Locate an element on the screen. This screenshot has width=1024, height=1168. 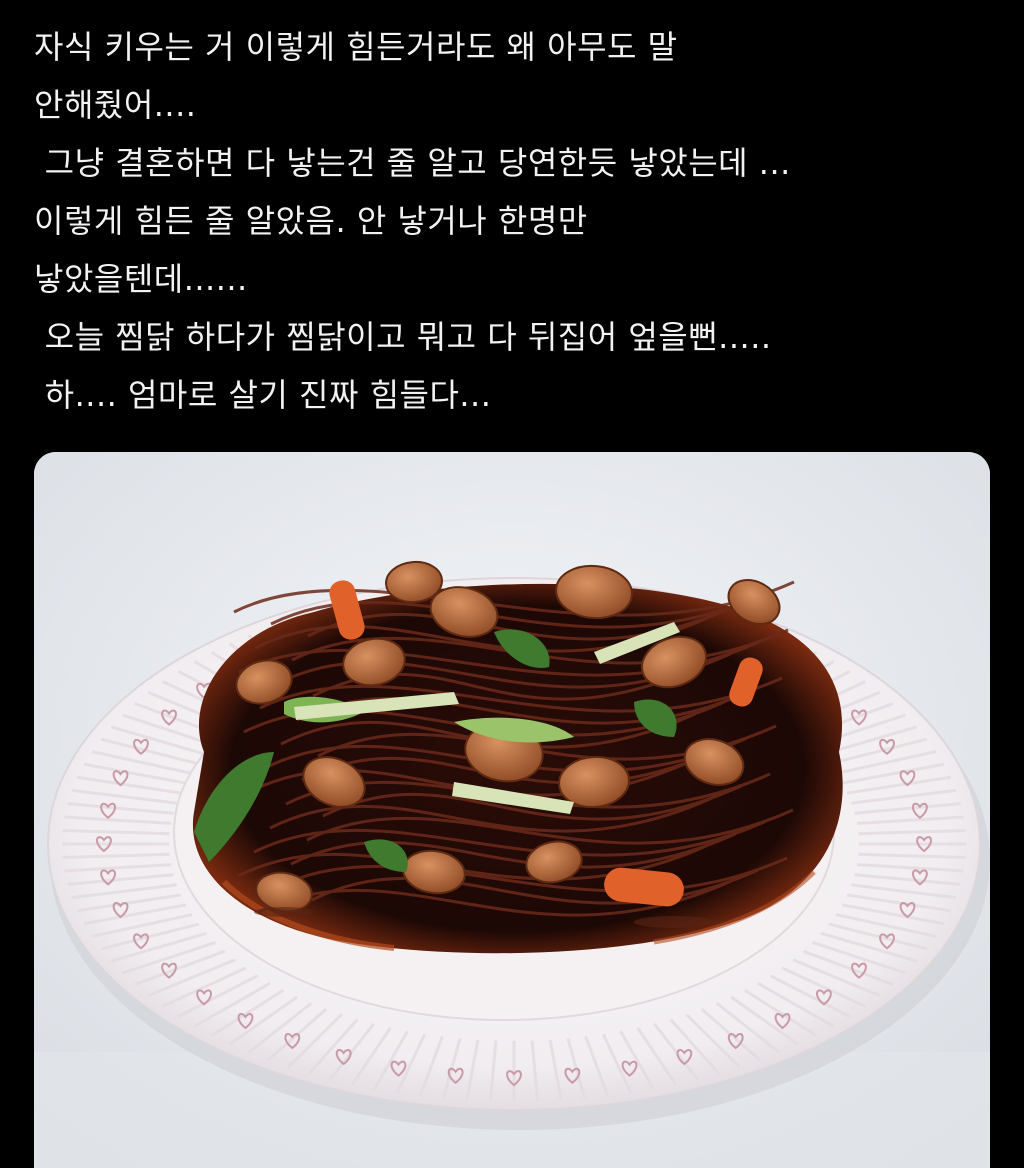
post-text-line: 이렇게 힘든 줄 알았음. 안 낳거나 한명만 is located at coordinates (311, 221).